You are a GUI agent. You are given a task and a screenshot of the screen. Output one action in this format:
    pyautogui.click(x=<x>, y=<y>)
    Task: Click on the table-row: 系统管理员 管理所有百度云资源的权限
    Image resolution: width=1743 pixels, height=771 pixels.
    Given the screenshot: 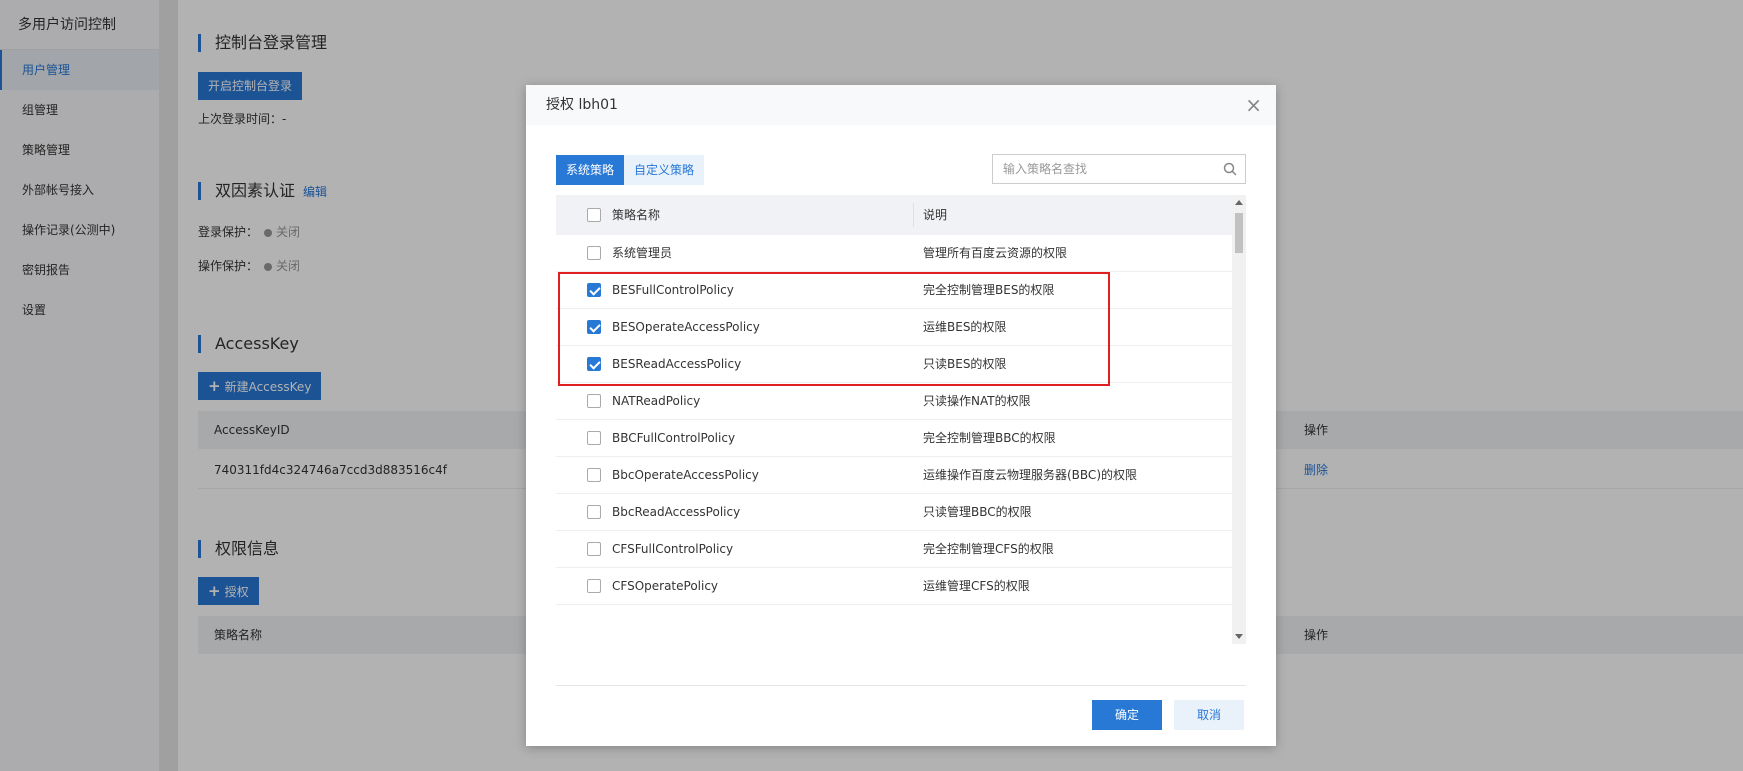 What is the action you would take?
    pyautogui.click(x=894, y=253)
    